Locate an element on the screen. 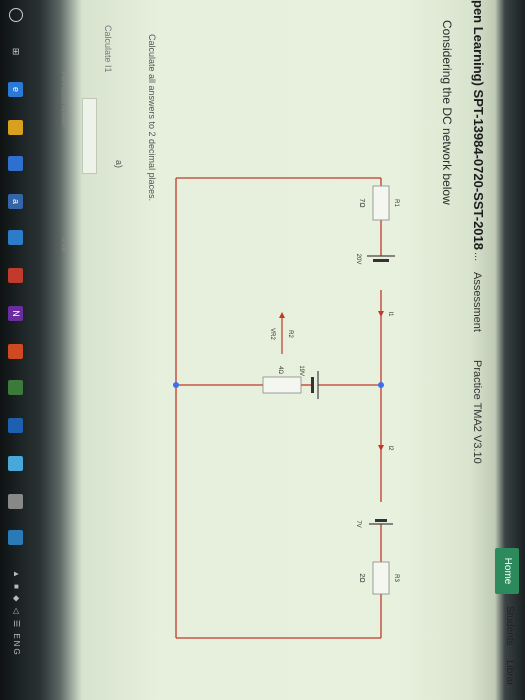 This screenshot has width=525, height=700. system-tray: ▲ ■ ◆ ◁ ☰ ENG is located at coordinates (16, 613).